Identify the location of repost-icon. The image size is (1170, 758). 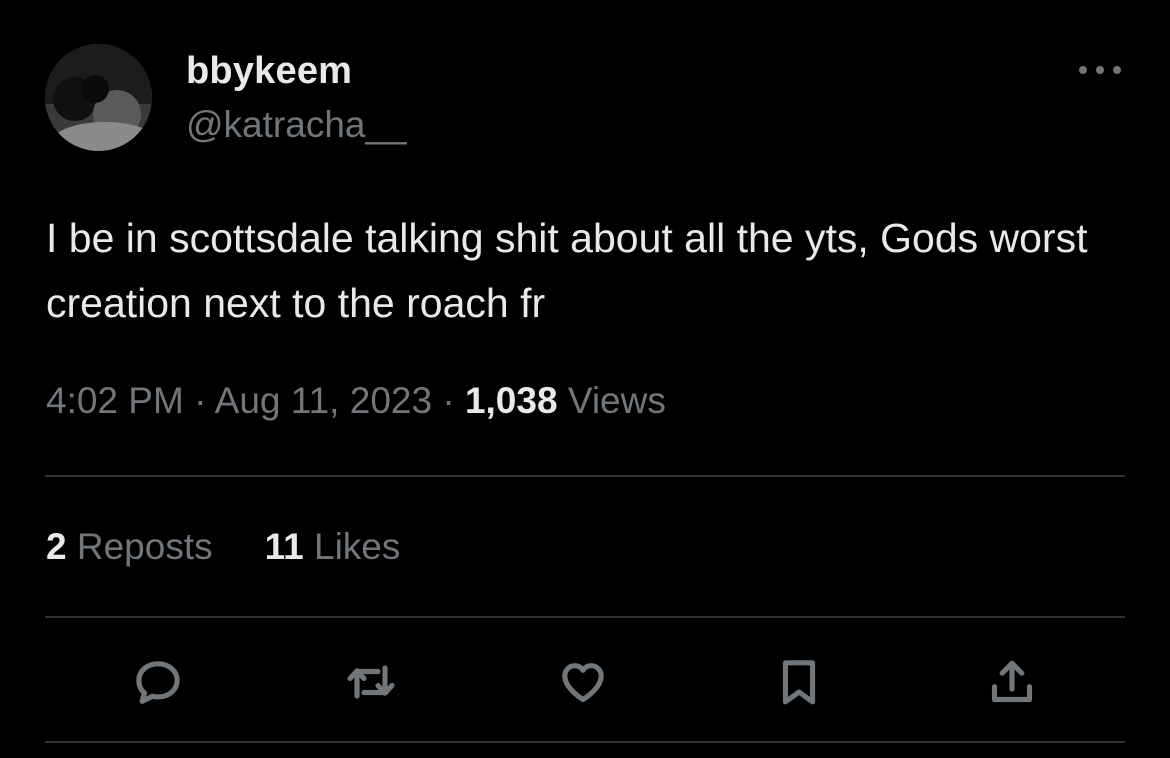
(371, 682).